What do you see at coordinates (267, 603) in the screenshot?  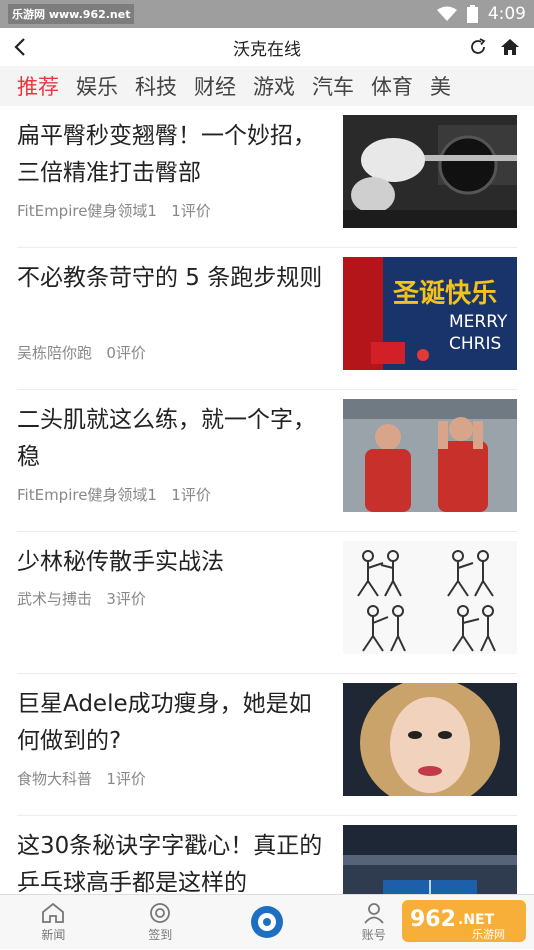 I see `article-item: 少林秘传散手实战法 武术与搏击 3评价` at bounding box center [267, 603].